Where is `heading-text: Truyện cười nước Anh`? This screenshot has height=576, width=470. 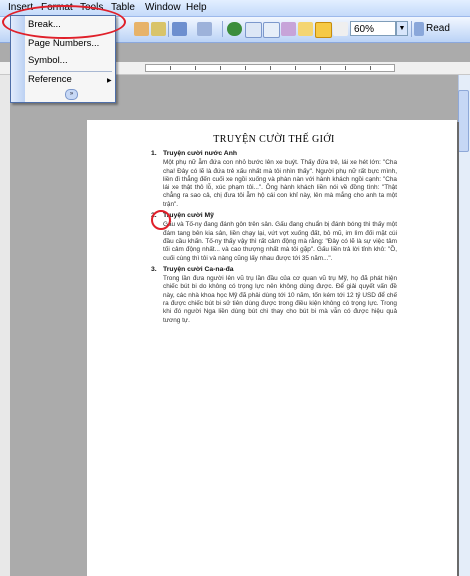 heading-text: Truyện cười nước Anh is located at coordinates (200, 153).